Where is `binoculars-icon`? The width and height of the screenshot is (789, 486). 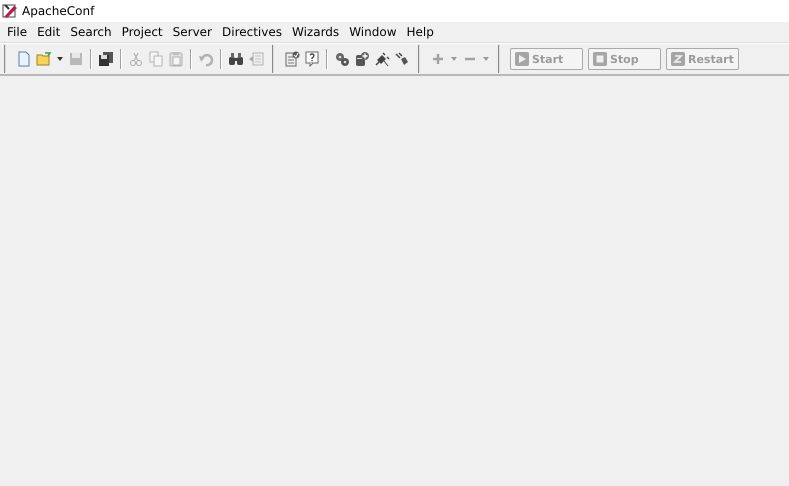
binoculars-icon is located at coordinates (236, 59).